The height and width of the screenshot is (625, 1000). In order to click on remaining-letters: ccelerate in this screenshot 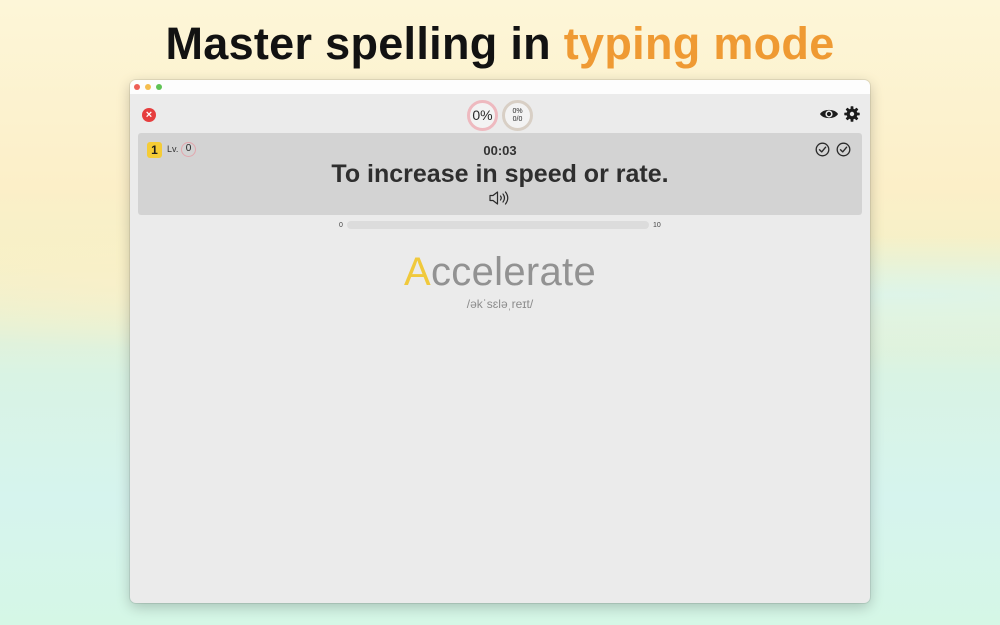, I will do `click(513, 272)`.